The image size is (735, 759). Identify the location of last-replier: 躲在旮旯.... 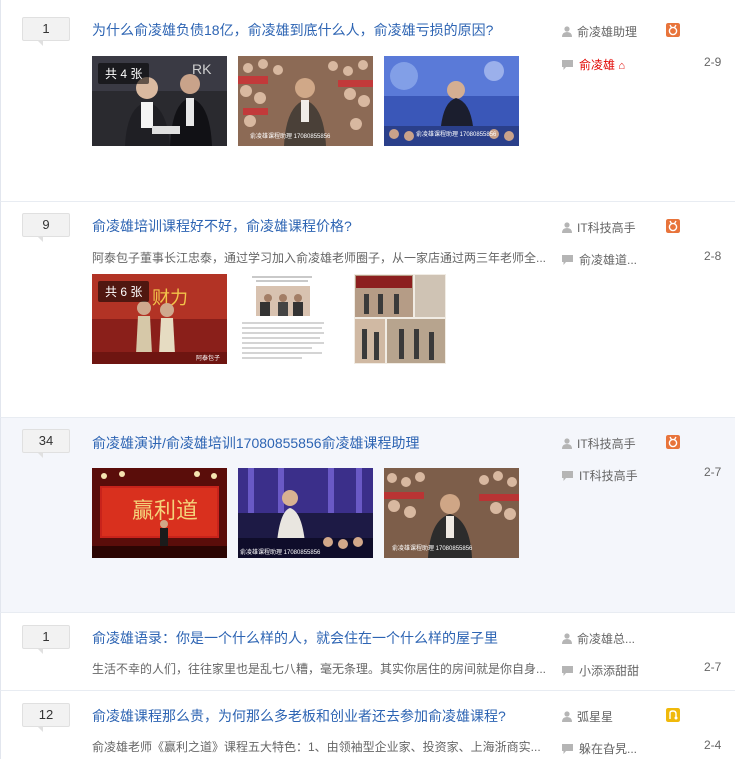
(599, 748).